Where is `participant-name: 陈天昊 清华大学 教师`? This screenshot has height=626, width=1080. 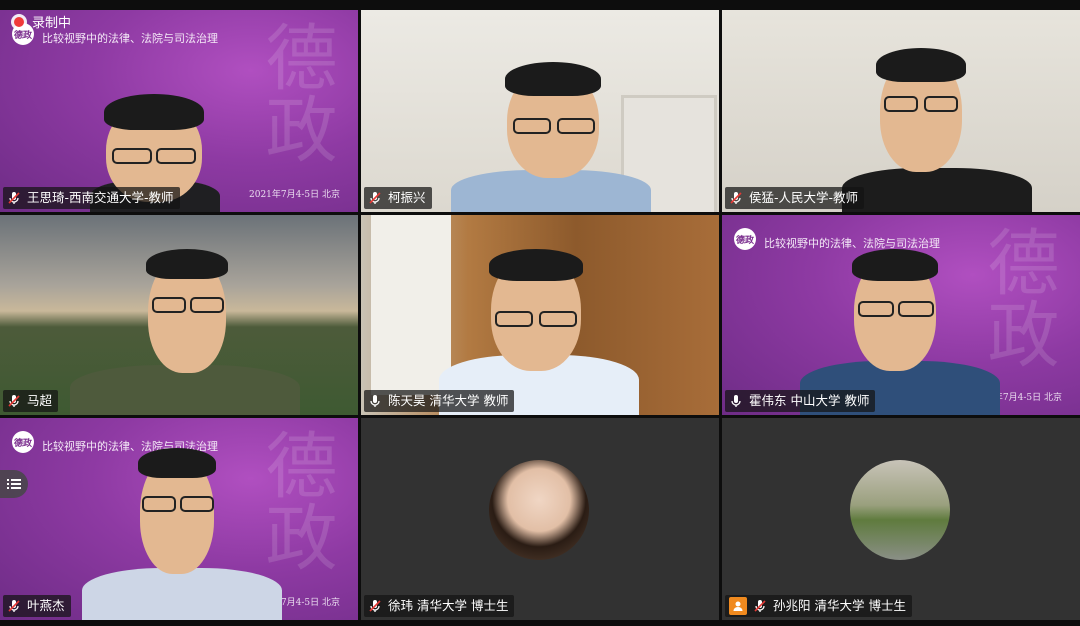 participant-name: 陈天昊 清华大学 教师 is located at coordinates (448, 400).